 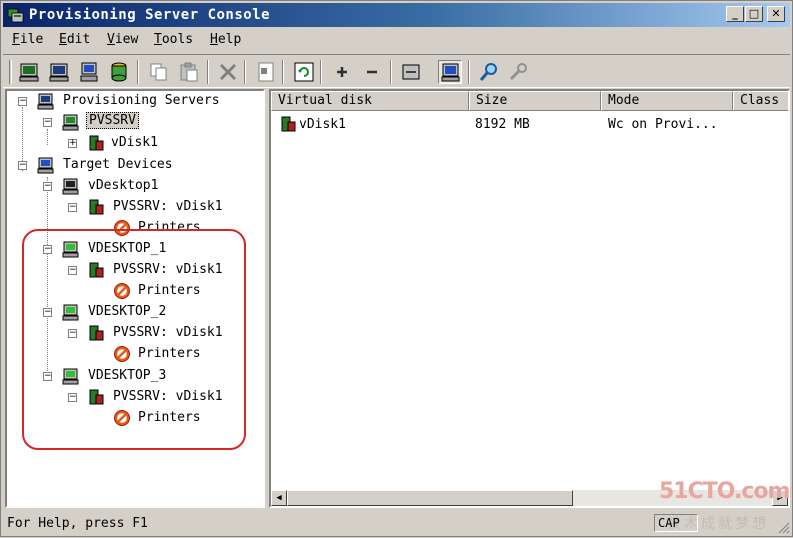 I want to click on resize-grip-icon, so click(x=783, y=527).